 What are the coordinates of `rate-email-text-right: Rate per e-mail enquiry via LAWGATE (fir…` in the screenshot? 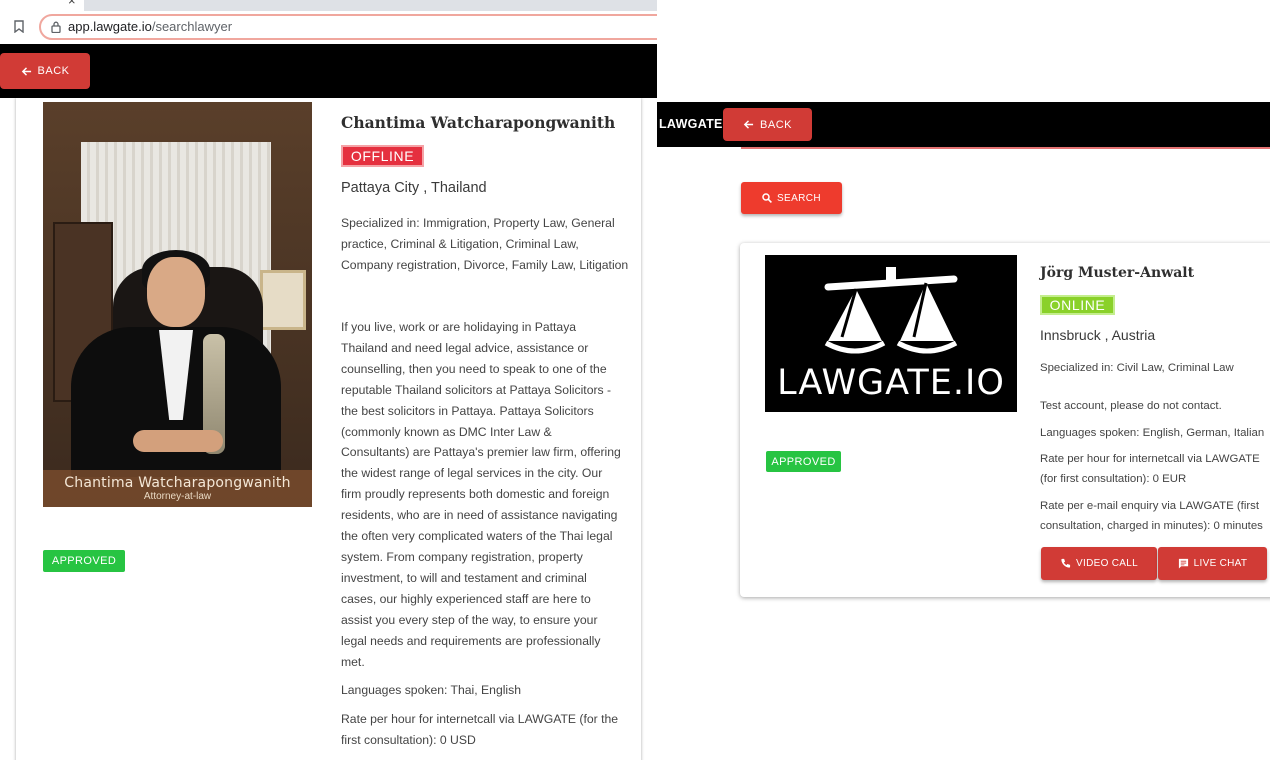 It's located at (1151, 516).